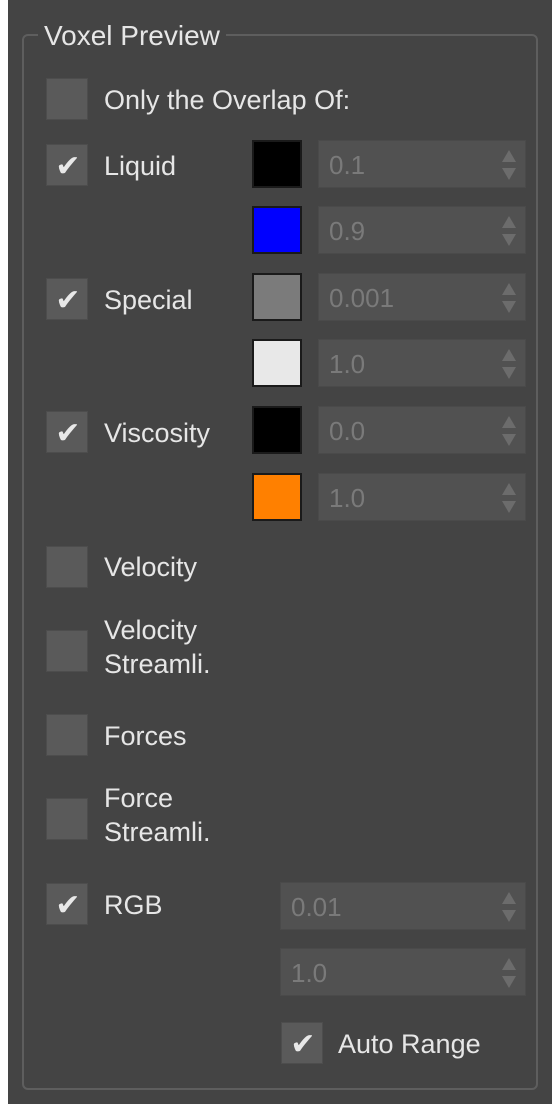 Image resolution: width=552 pixels, height=1104 pixels. I want to click on viscosity-label: Viscosity, so click(157, 433).